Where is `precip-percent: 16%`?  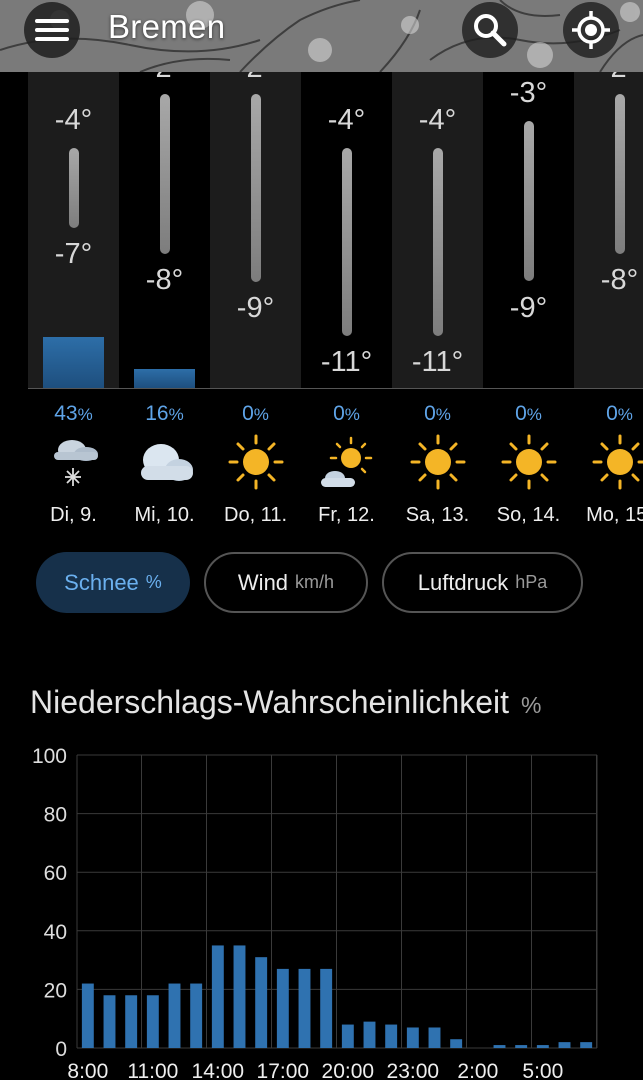 precip-percent: 16% is located at coordinates (164, 413).